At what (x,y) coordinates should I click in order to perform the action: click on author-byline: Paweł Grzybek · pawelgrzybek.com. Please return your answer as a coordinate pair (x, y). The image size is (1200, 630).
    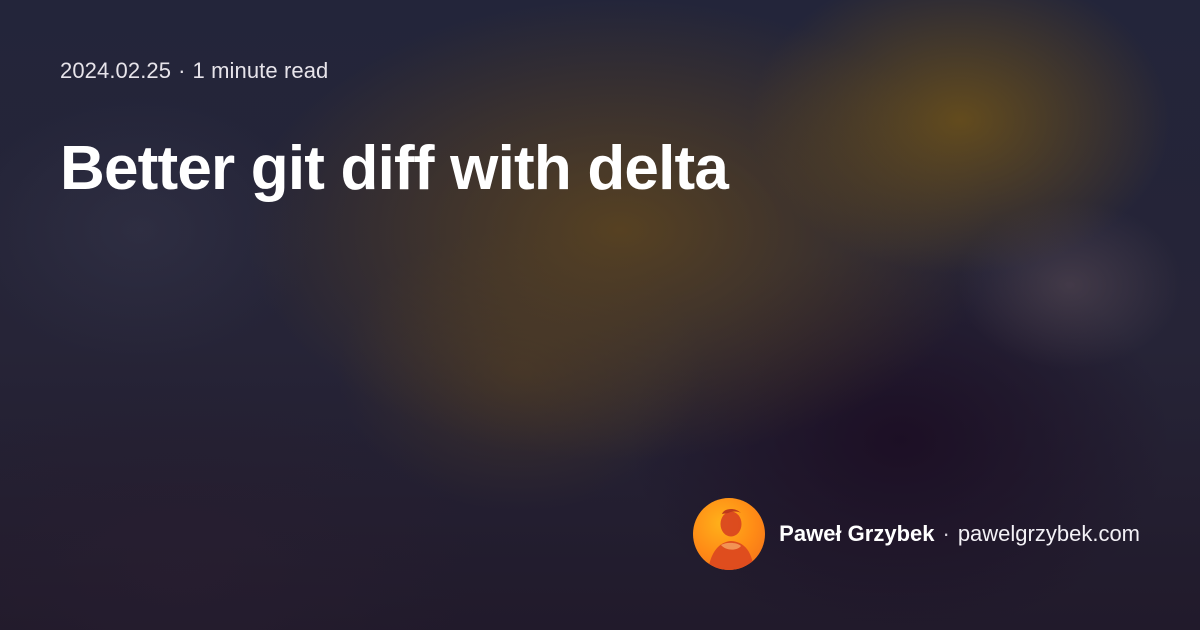
    Looking at the image, I should click on (959, 534).